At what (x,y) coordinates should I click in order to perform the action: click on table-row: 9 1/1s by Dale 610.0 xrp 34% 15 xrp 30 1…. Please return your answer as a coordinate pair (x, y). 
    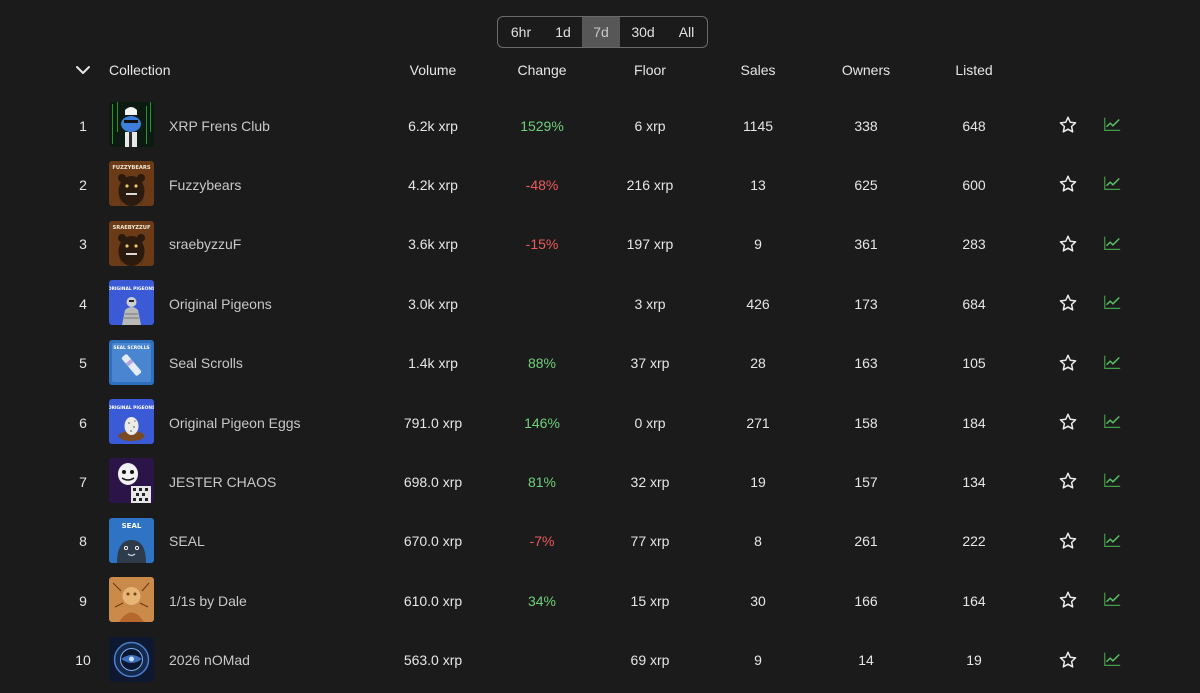
    Looking at the image, I should click on (600, 600).